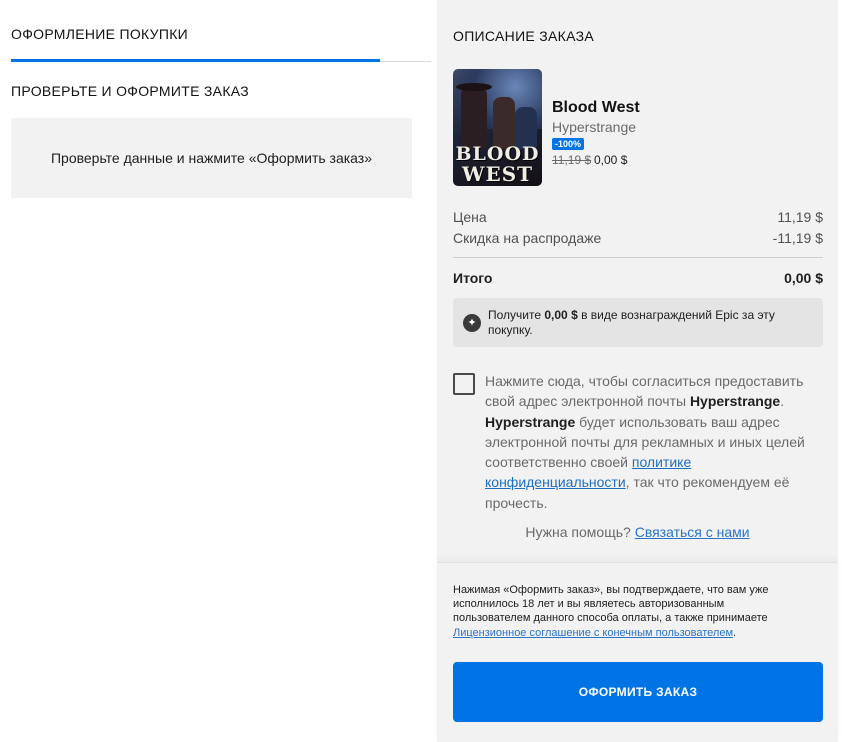 This screenshot has height=742, width=842. Describe the element at coordinates (638, 278) in the screenshot. I see `total-row: Итого 0,00 $` at that location.